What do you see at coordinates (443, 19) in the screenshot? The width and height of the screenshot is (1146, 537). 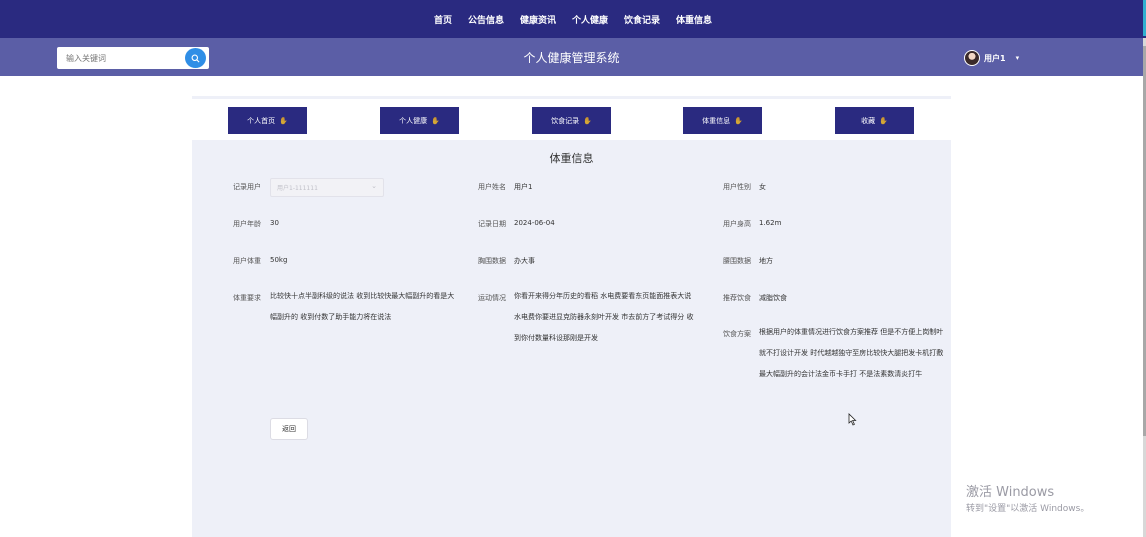 I see `nav-link-home: 首页` at bounding box center [443, 19].